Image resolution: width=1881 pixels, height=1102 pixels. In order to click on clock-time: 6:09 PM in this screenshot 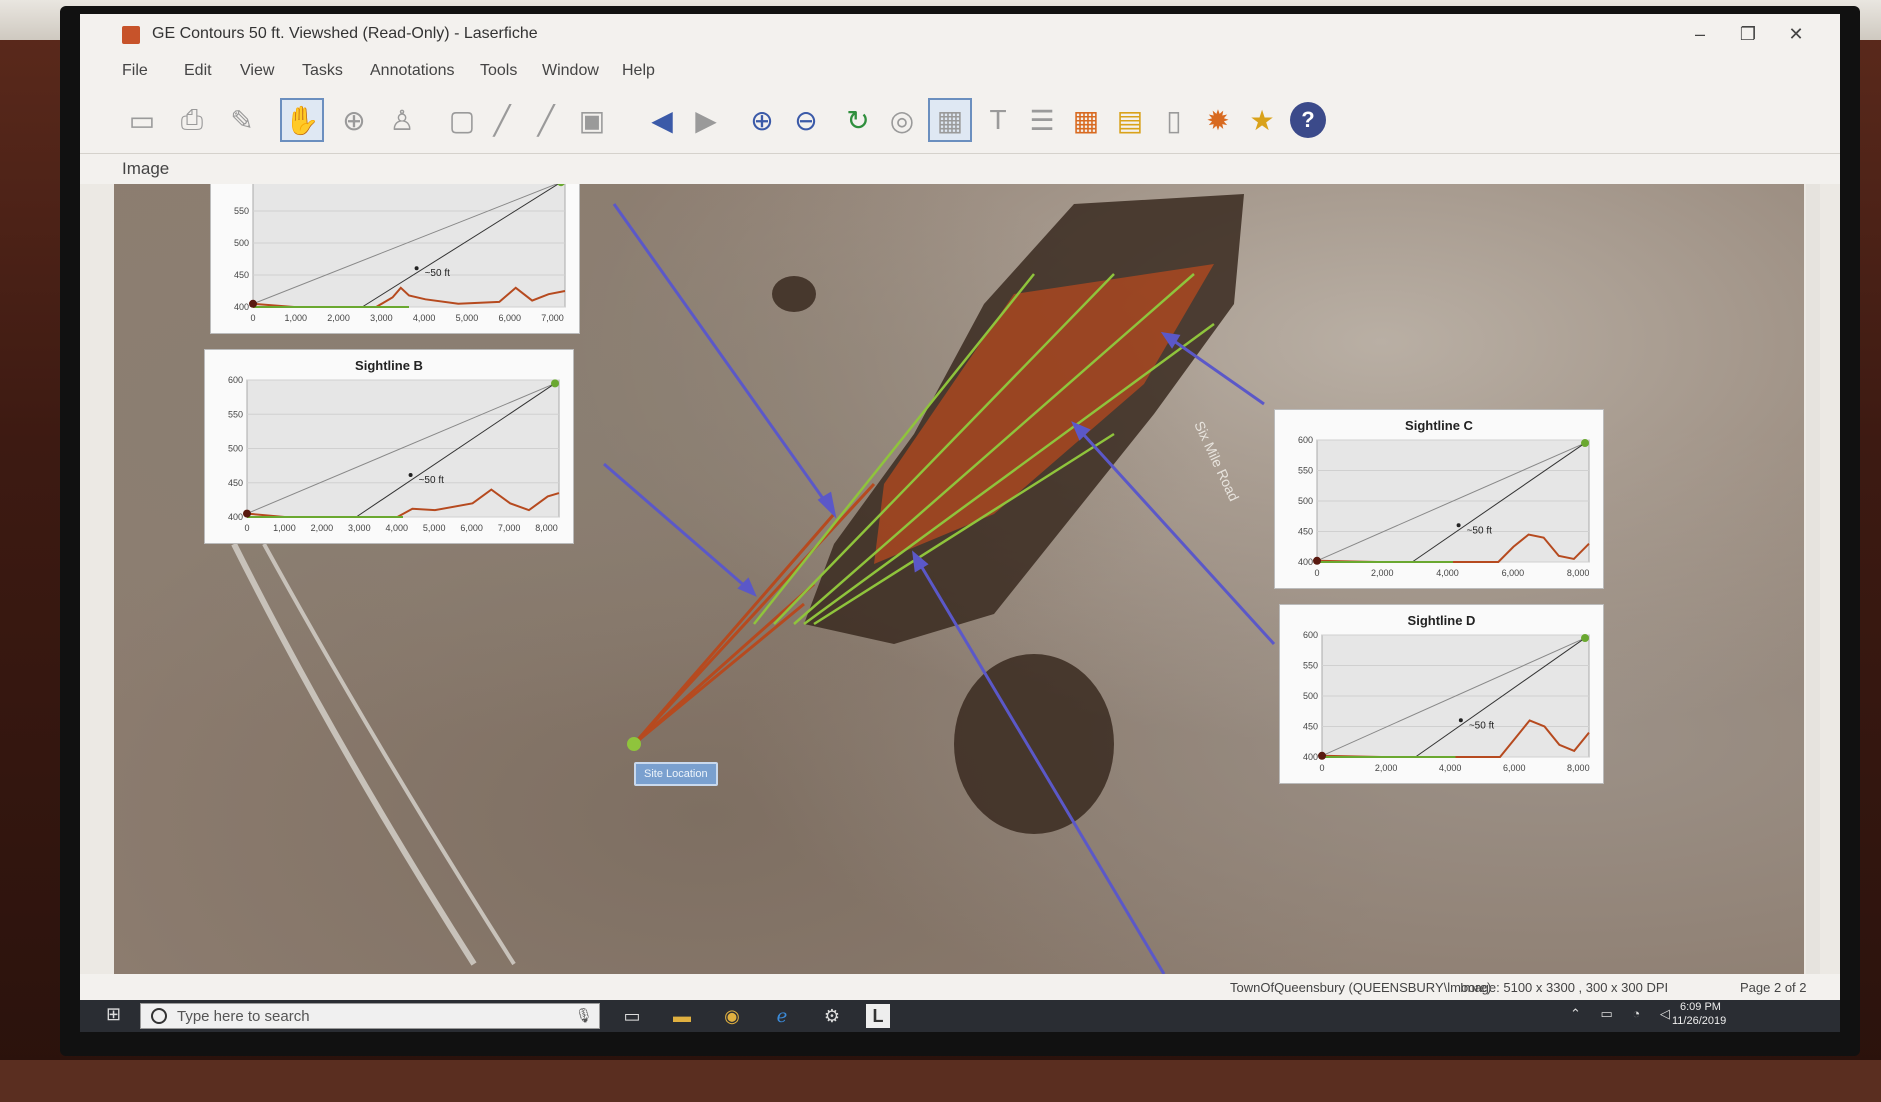, I will do `click(1700, 1007)`.